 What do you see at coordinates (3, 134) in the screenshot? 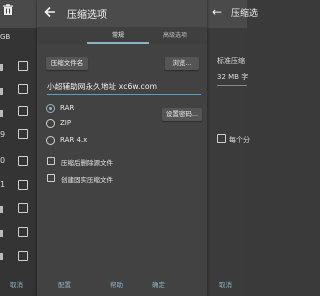
I see `file-name-fragment: 9` at bounding box center [3, 134].